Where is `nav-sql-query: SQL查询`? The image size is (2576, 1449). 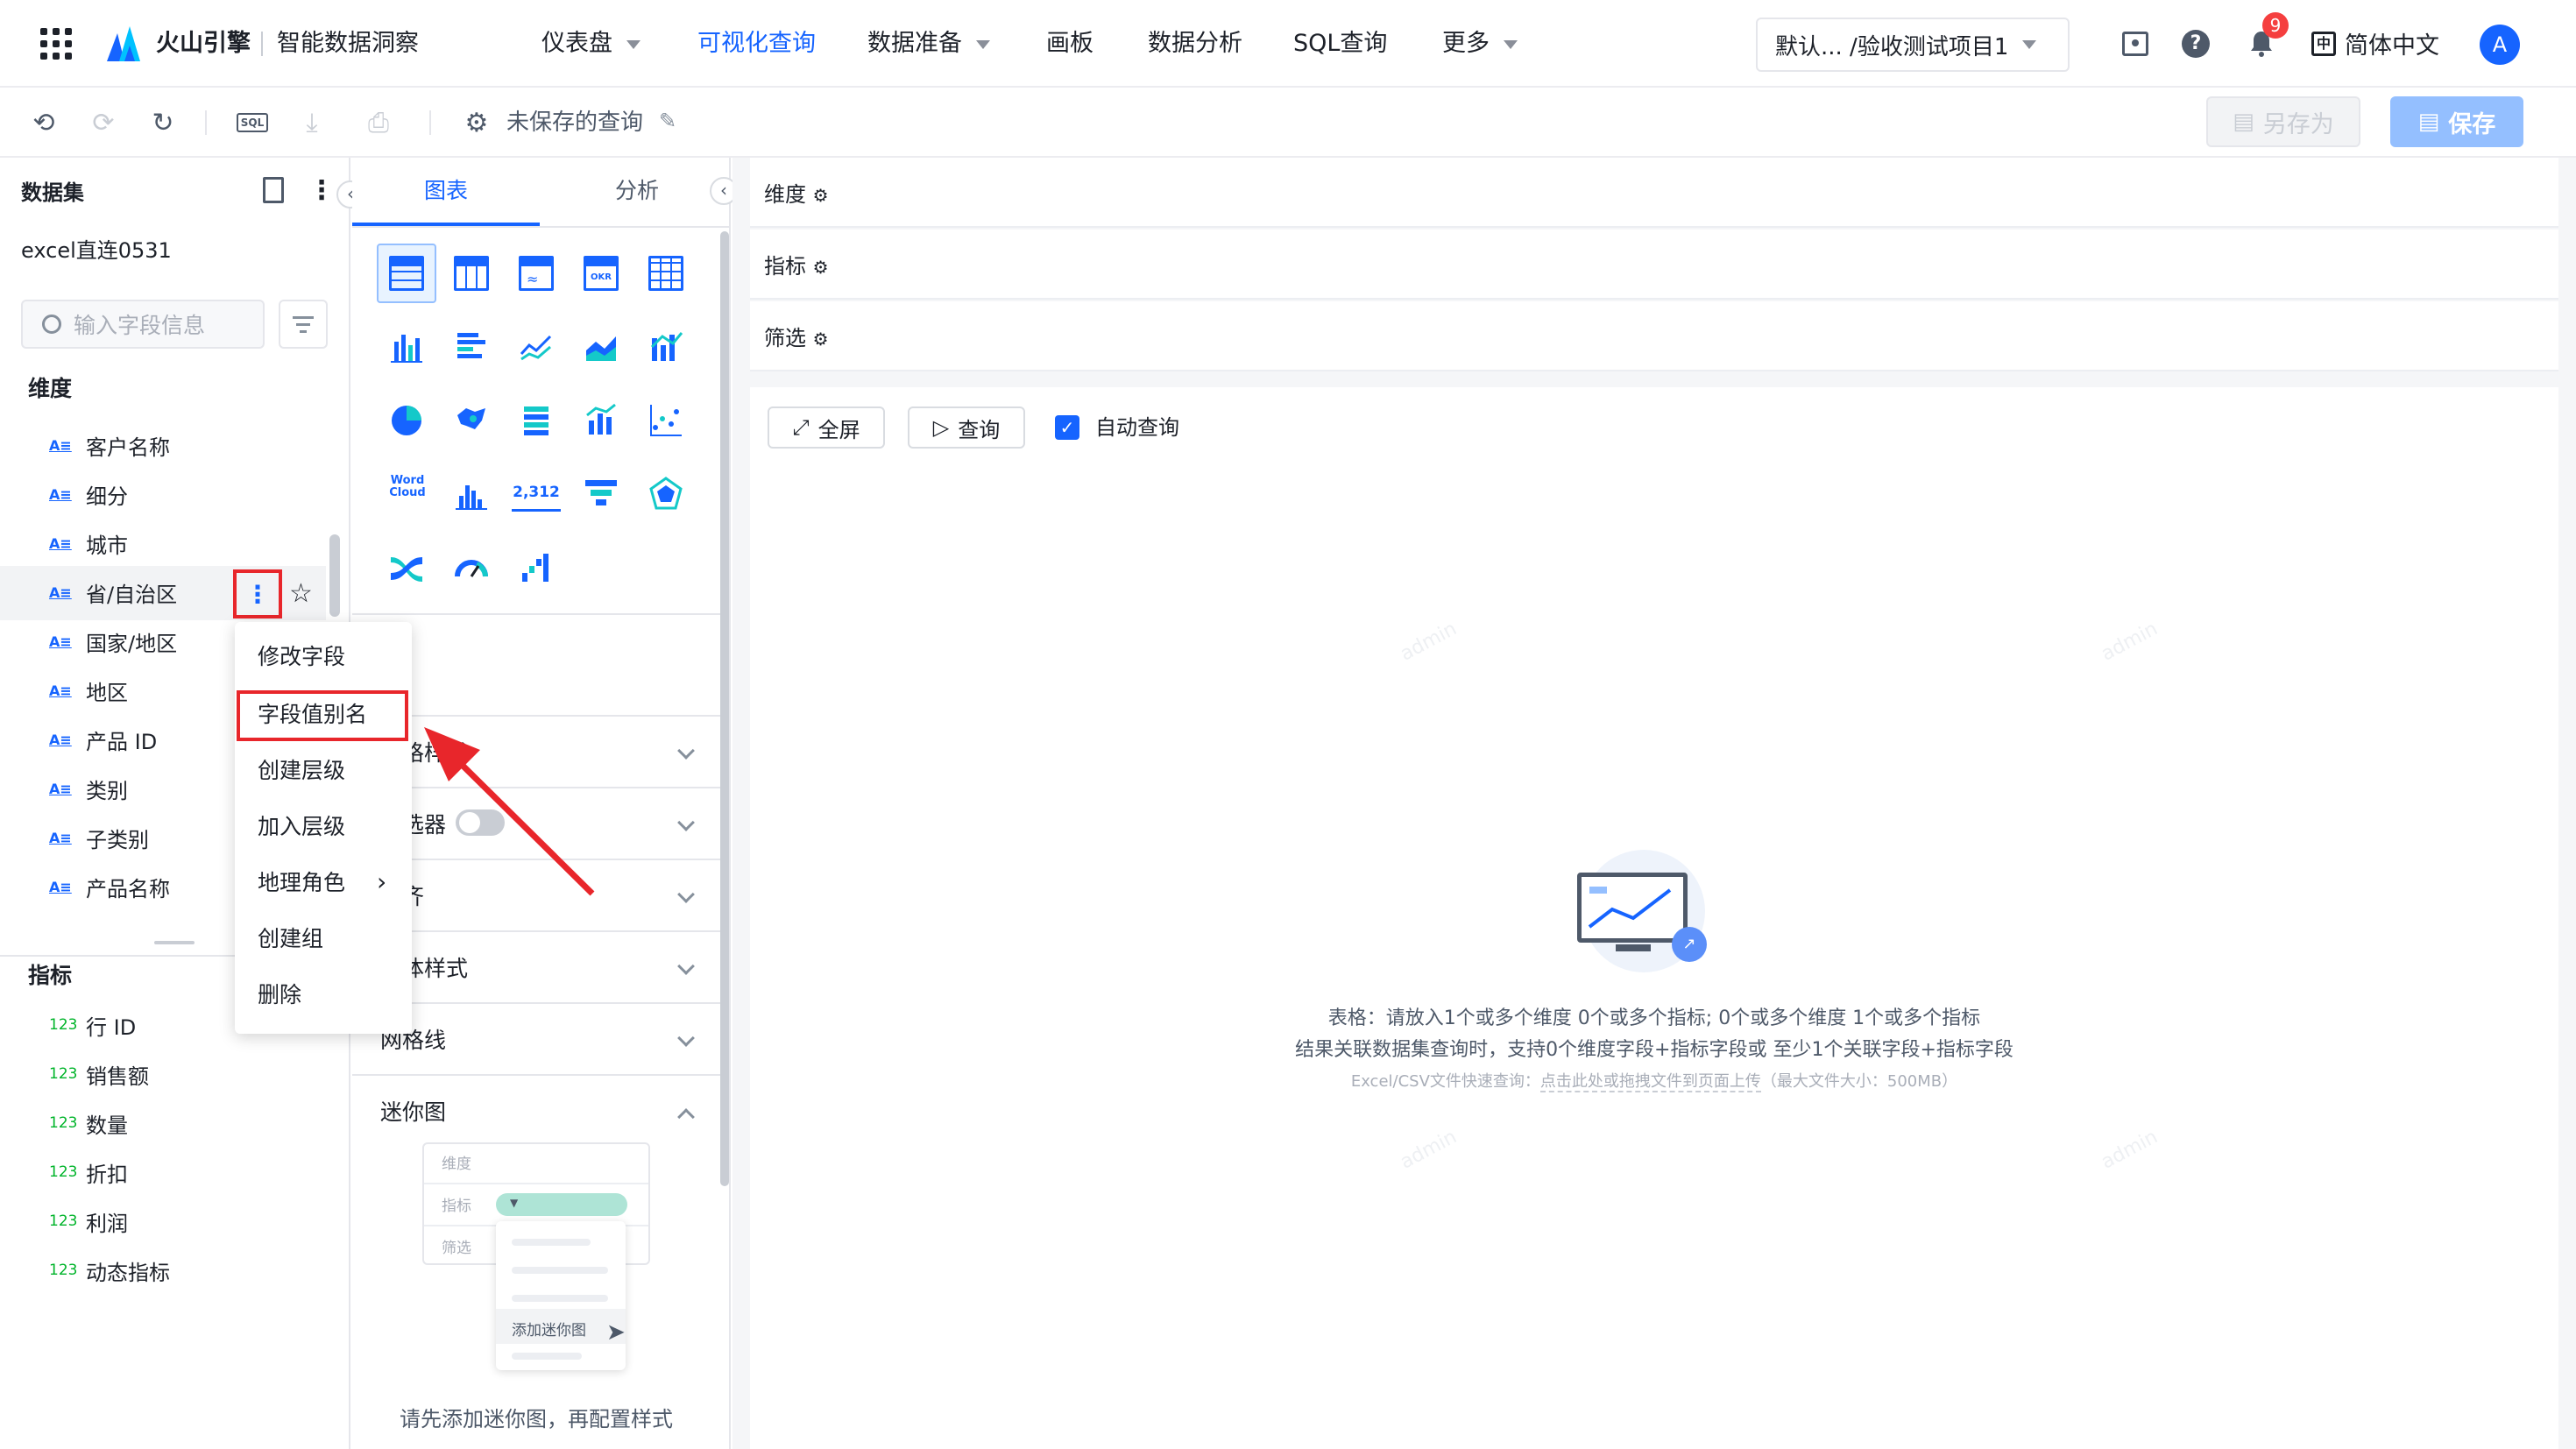 nav-sql-query: SQL查询 is located at coordinates (1340, 43).